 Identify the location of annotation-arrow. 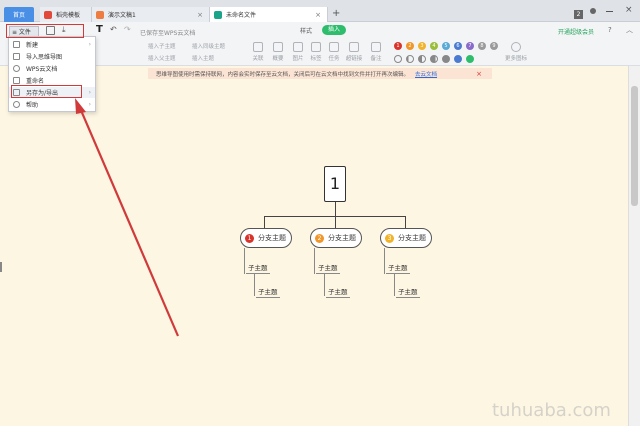
(127, 217).